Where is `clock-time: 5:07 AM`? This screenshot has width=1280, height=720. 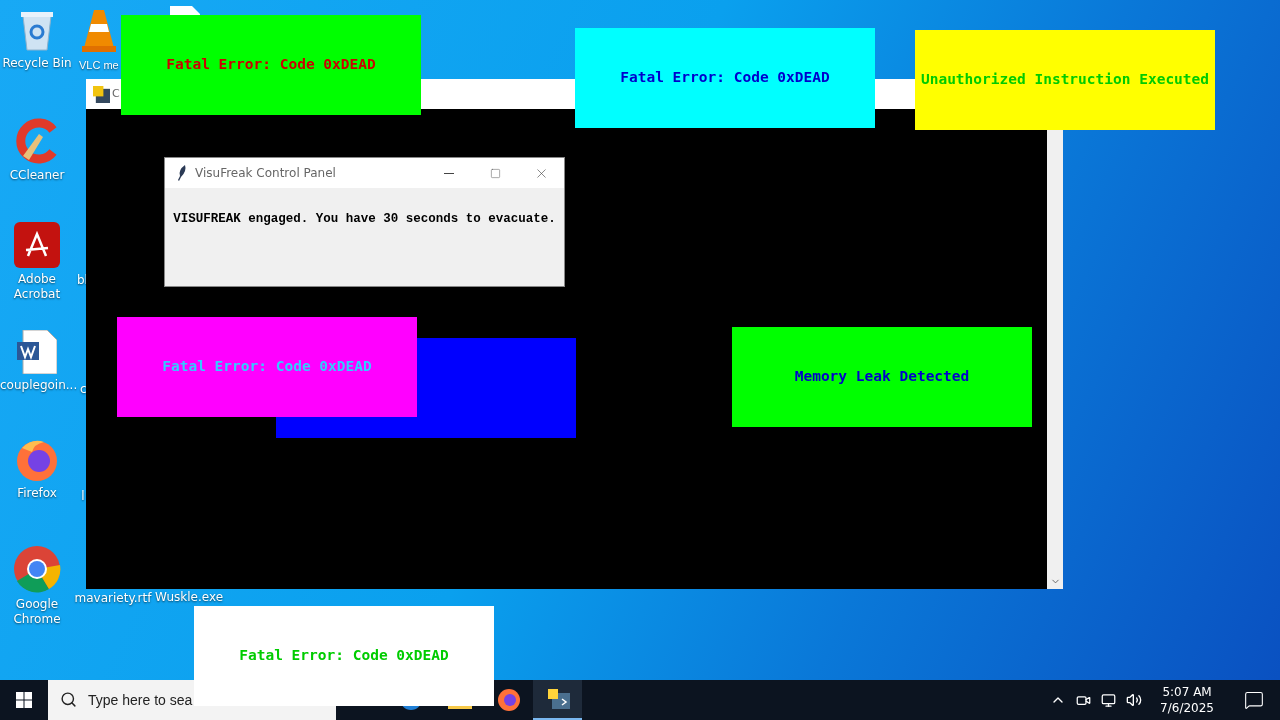 clock-time: 5:07 AM is located at coordinates (1187, 692).